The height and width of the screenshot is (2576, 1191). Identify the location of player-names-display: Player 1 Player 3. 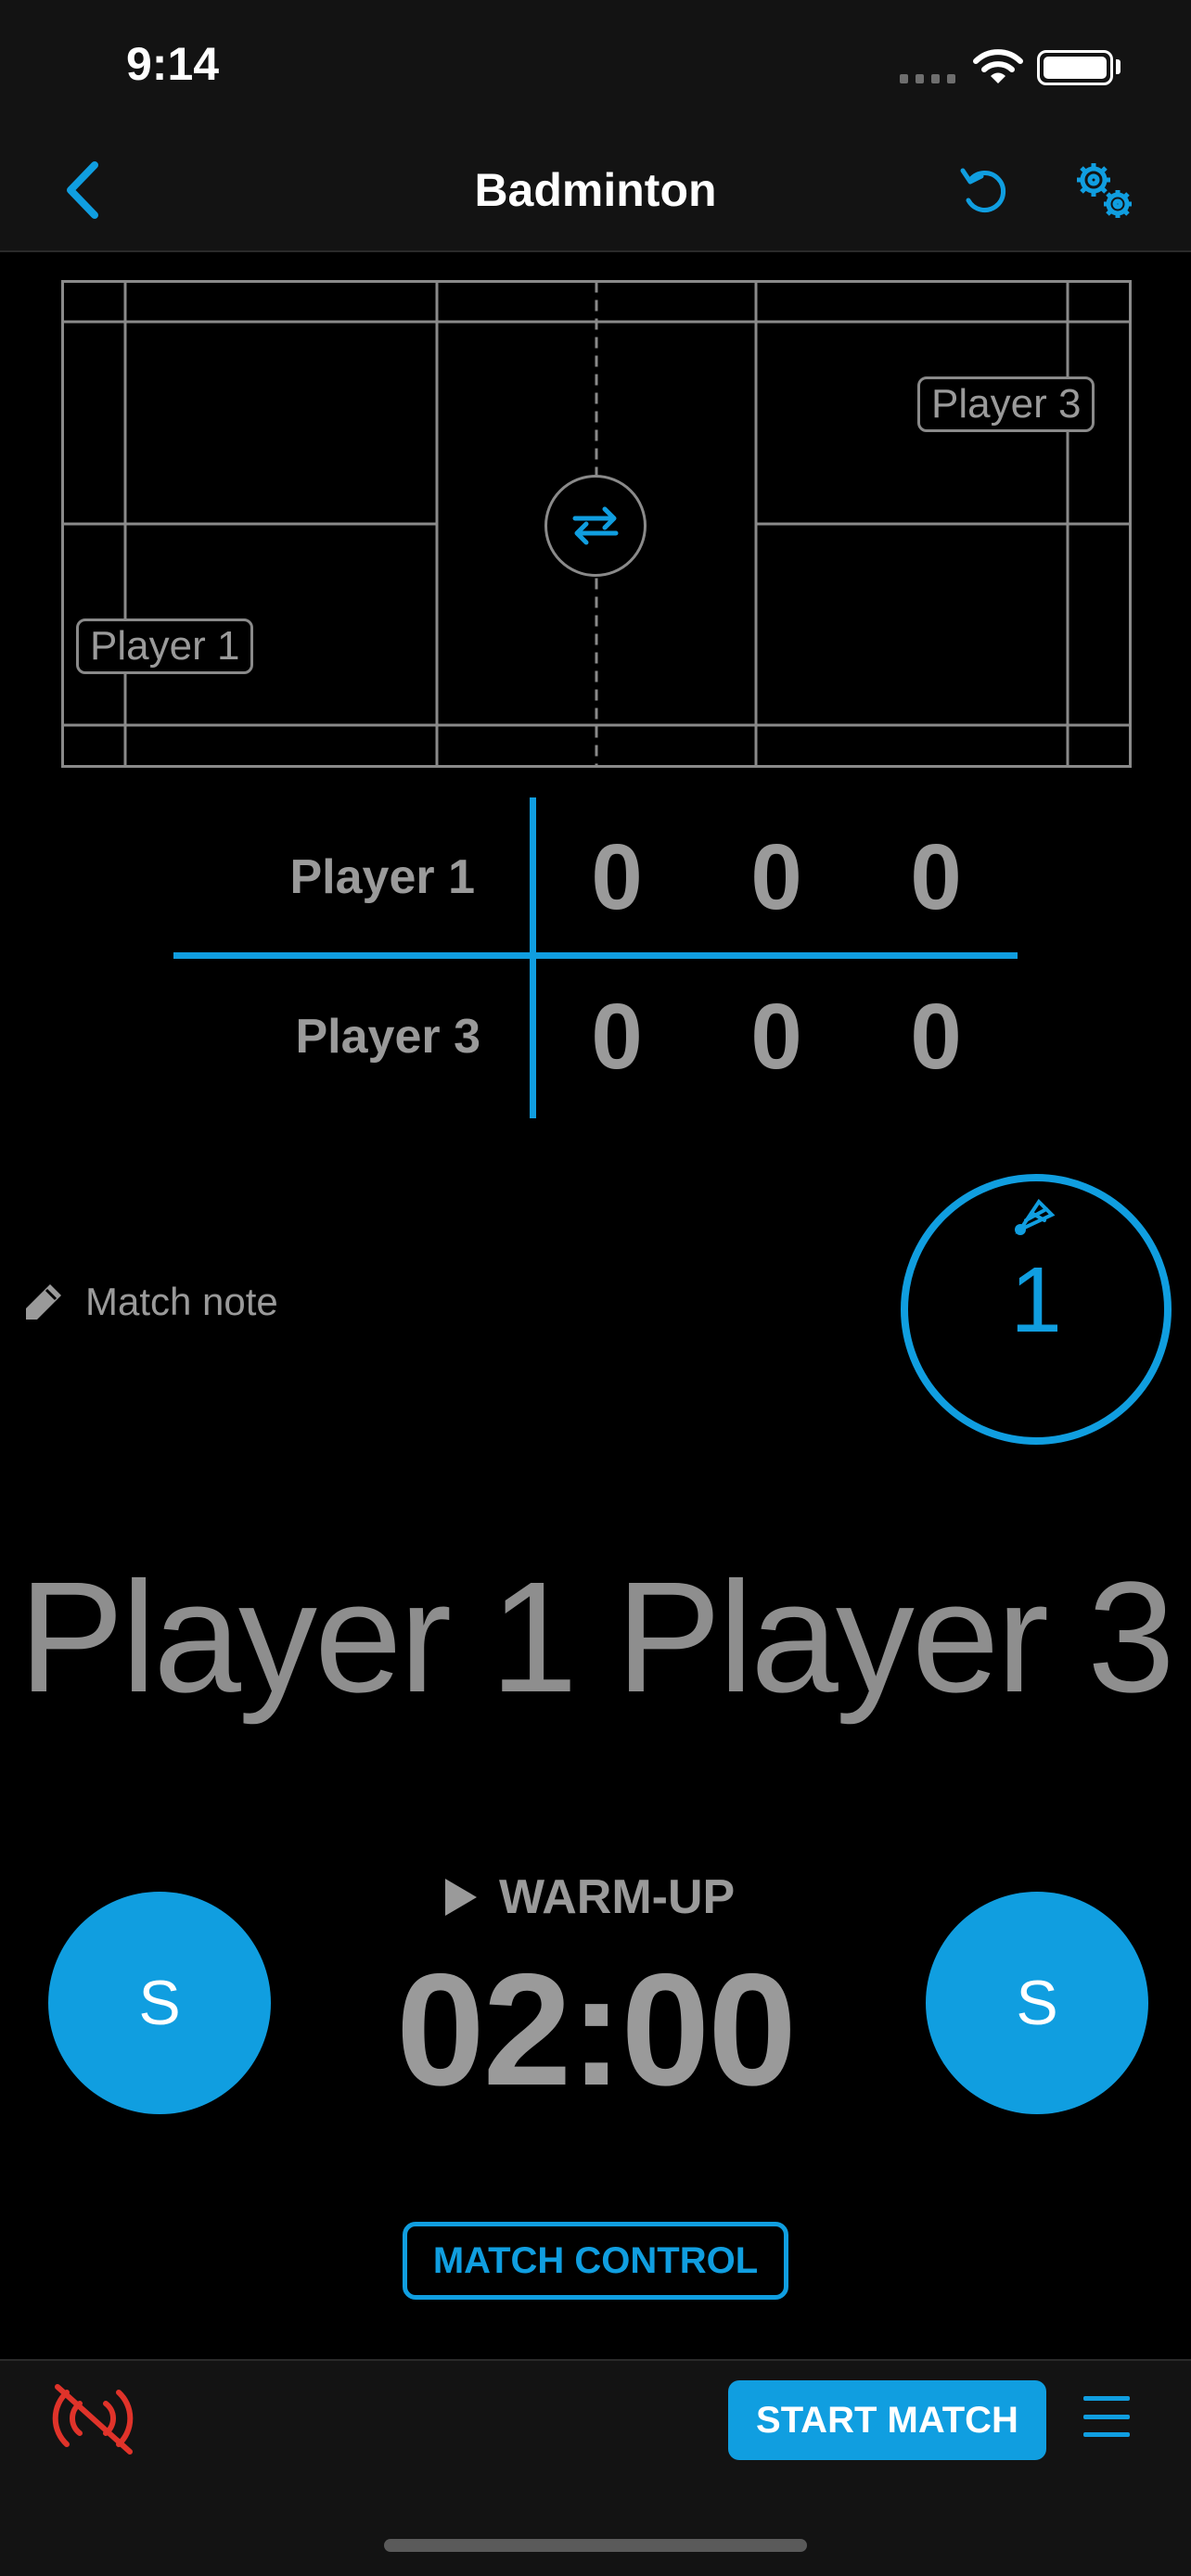
(595, 1638).